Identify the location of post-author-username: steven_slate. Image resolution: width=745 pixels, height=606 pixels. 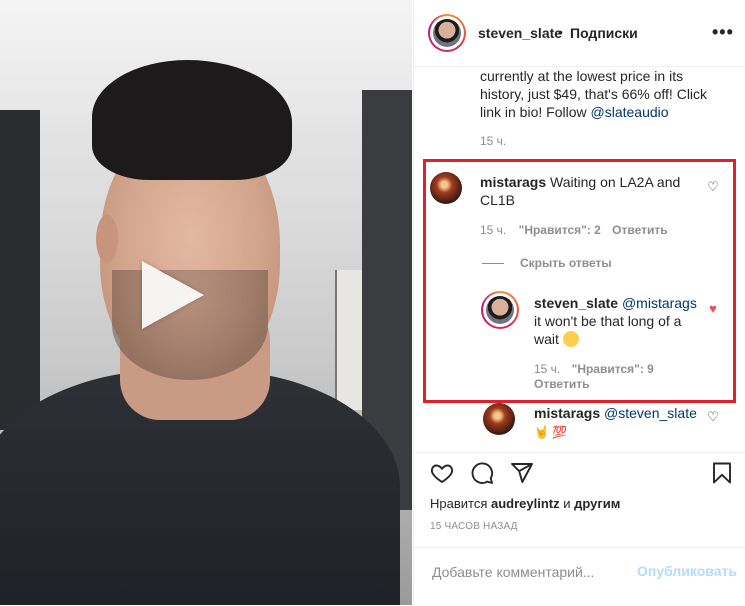
(520, 33).